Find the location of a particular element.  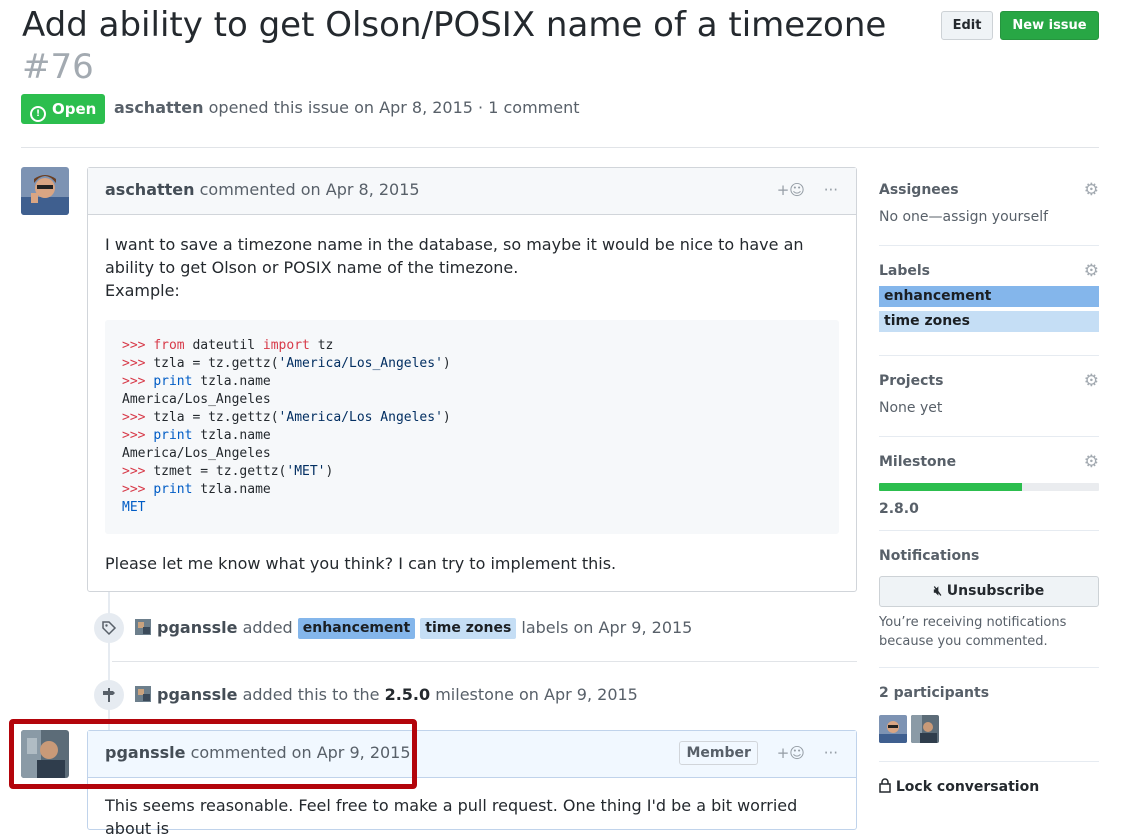

comment-actions: +☺ ··· is located at coordinates (800, 190).